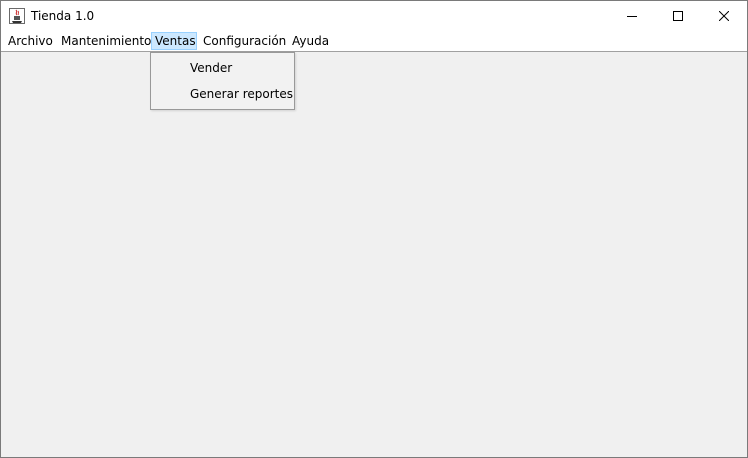 The height and width of the screenshot is (458, 748). I want to click on menu-item-generar-reportes: Generar reportes, so click(222, 94).